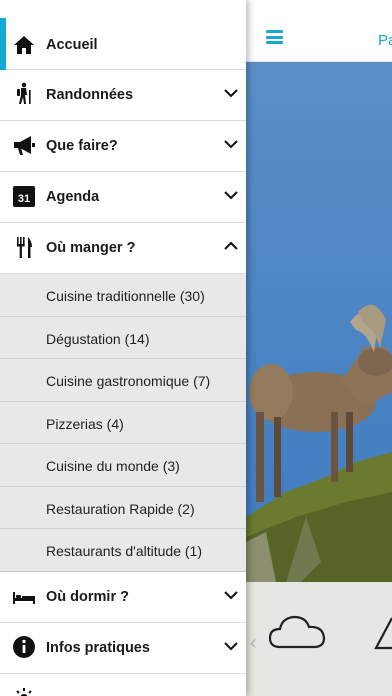 This screenshot has height=696, width=392. What do you see at coordinates (98, 647) in the screenshot?
I see `menu-item-label: Infos pratiques` at bounding box center [98, 647].